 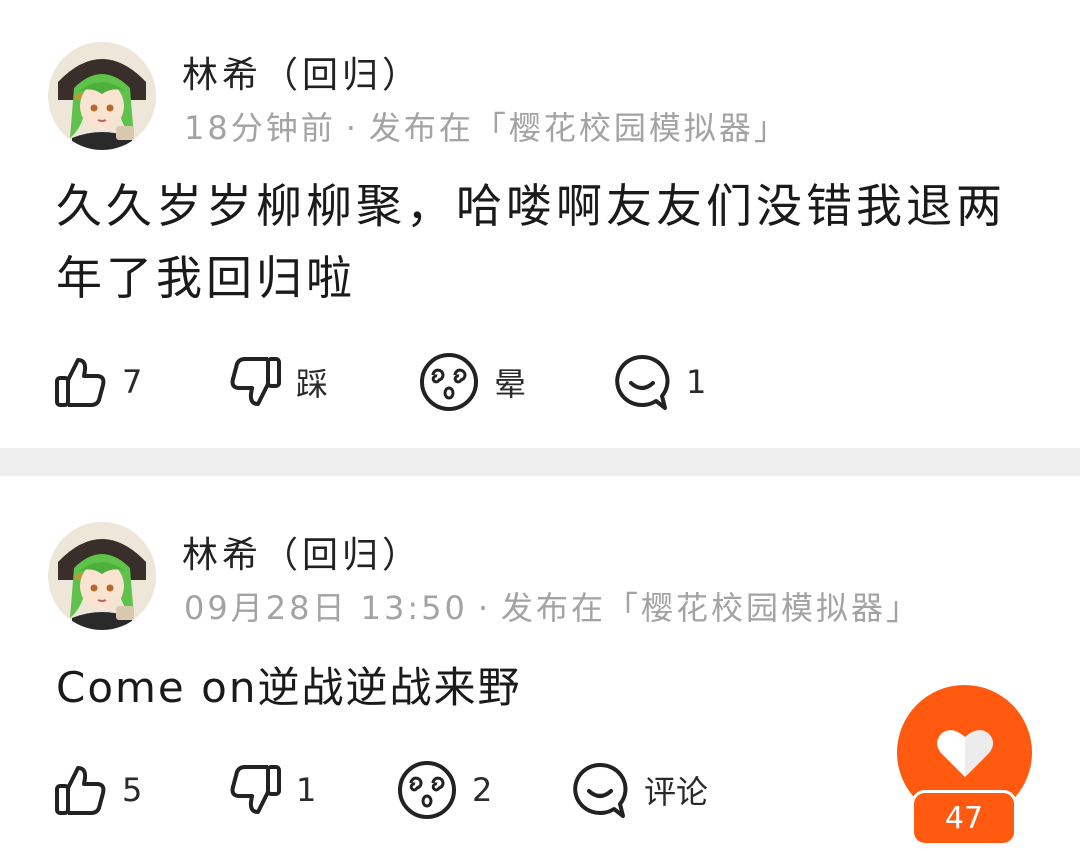 I want to click on post-time: 09月28日 13:50, so click(x=326, y=608).